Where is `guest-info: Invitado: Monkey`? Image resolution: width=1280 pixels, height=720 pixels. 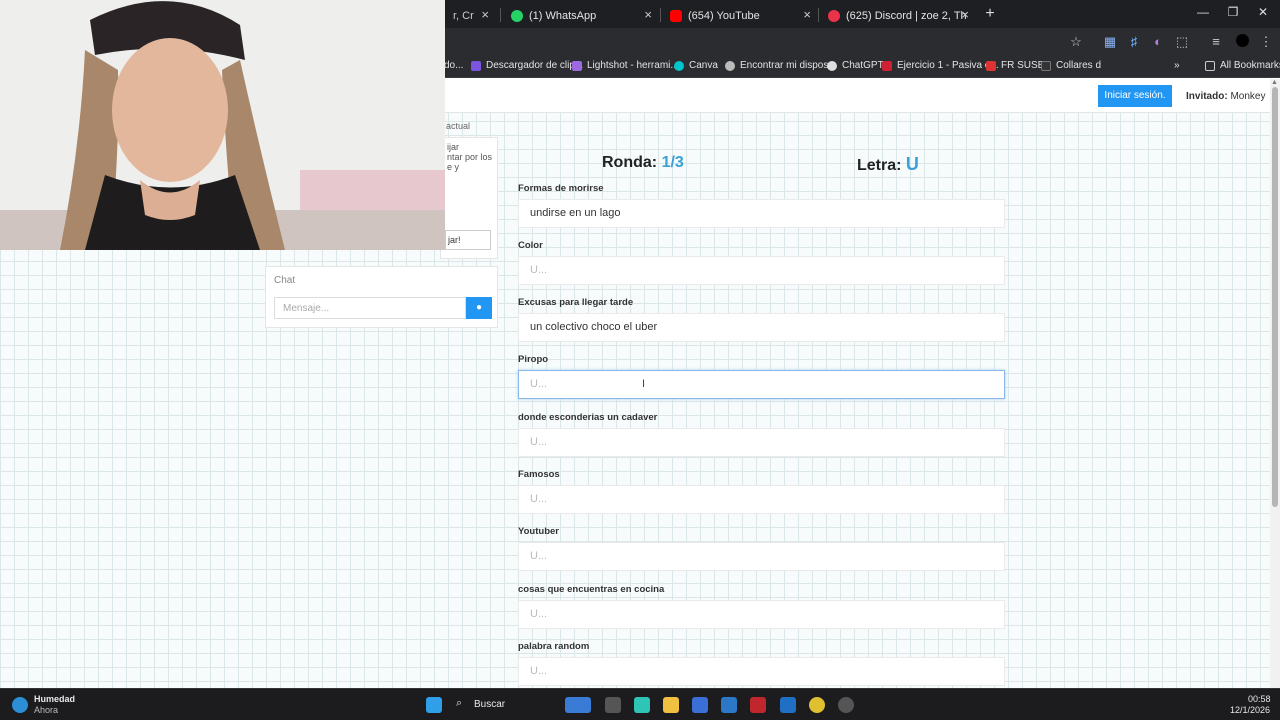
guest-info: Invitado: Monkey is located at coordinates (1225, 96).